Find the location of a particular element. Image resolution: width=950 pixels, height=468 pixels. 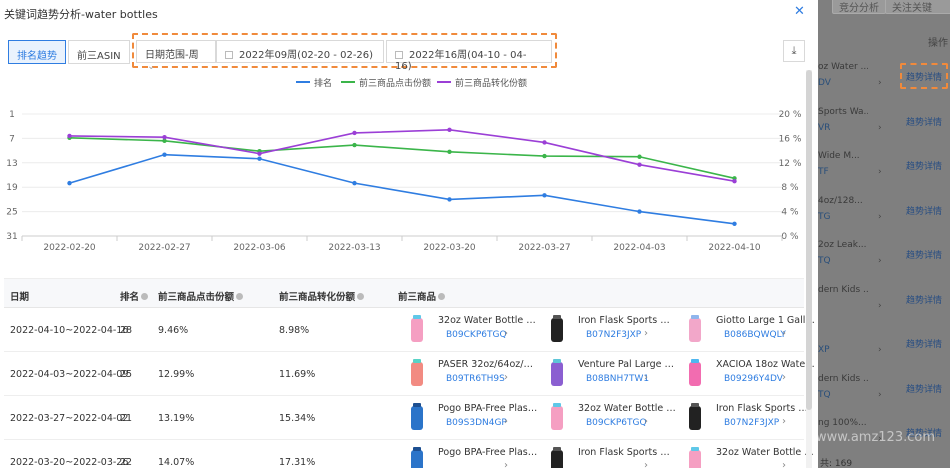

date-range-select: 日期范围-周 ⌄ is located at coordinates (176, 56).